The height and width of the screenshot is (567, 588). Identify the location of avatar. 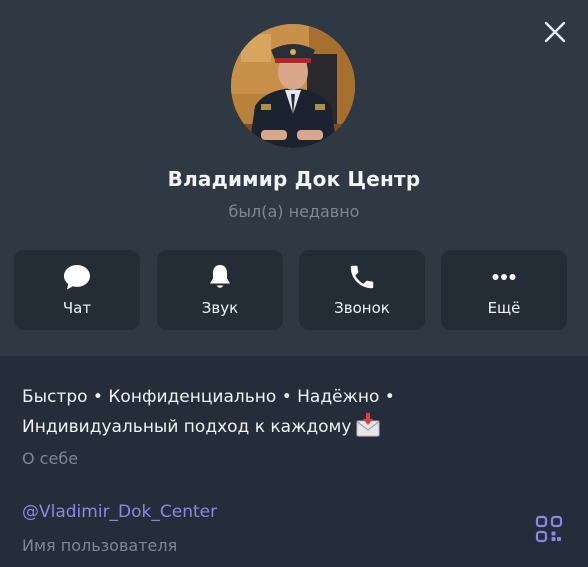
(293, 86).